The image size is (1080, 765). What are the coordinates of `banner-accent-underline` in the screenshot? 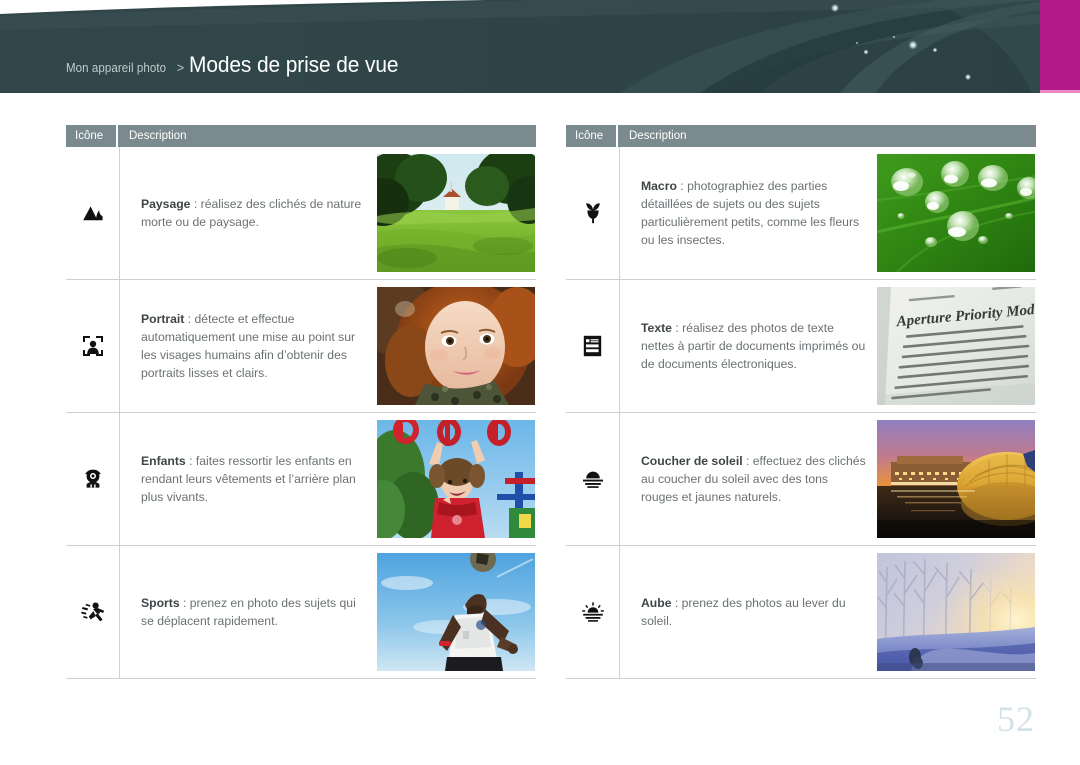 It's located at (1060, 91).